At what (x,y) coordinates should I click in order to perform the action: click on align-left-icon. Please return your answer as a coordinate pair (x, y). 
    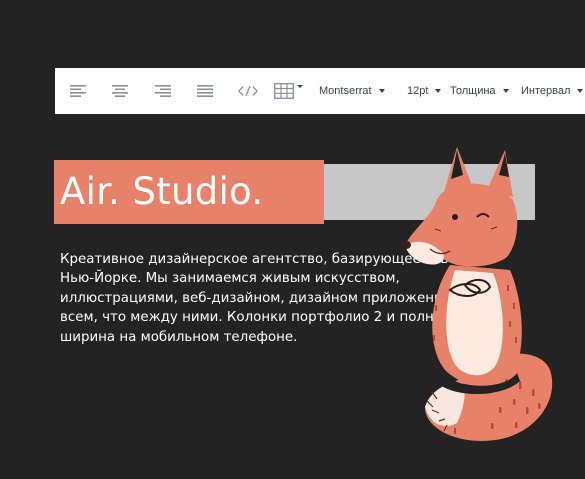
    Looking at the image, I should click on (78, 91).